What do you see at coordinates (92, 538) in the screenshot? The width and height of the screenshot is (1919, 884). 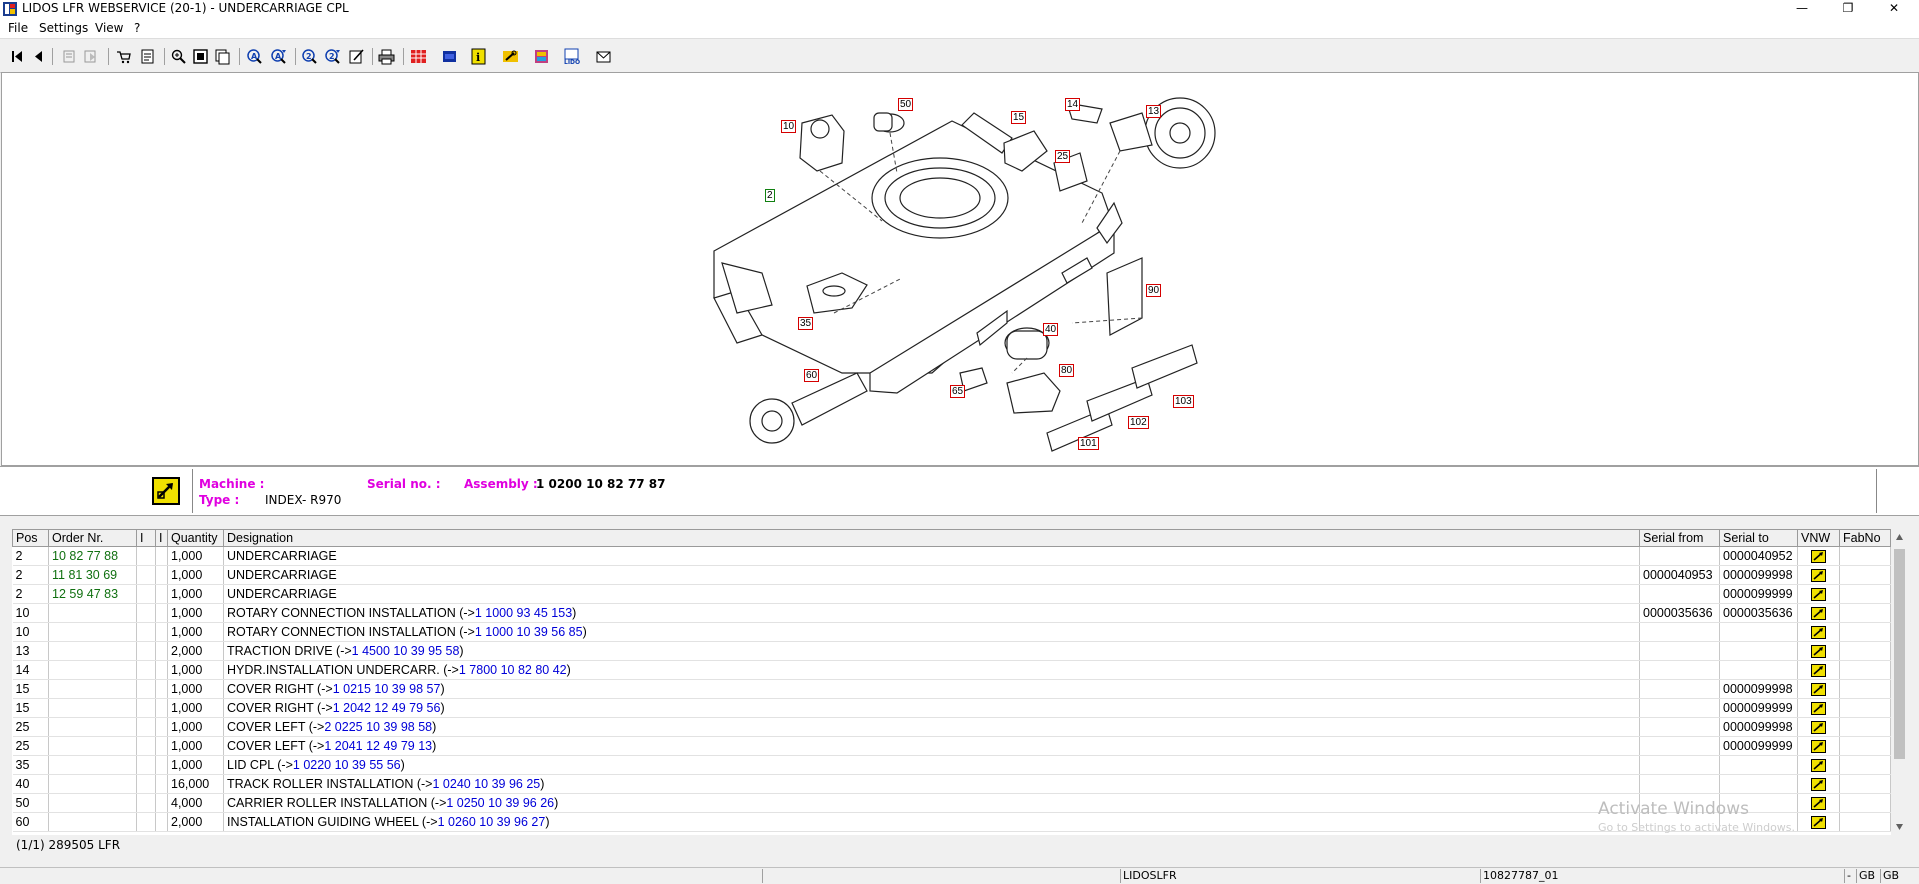 I see `col-order-nr: Order Nr.` at bounding box center [92, 538].